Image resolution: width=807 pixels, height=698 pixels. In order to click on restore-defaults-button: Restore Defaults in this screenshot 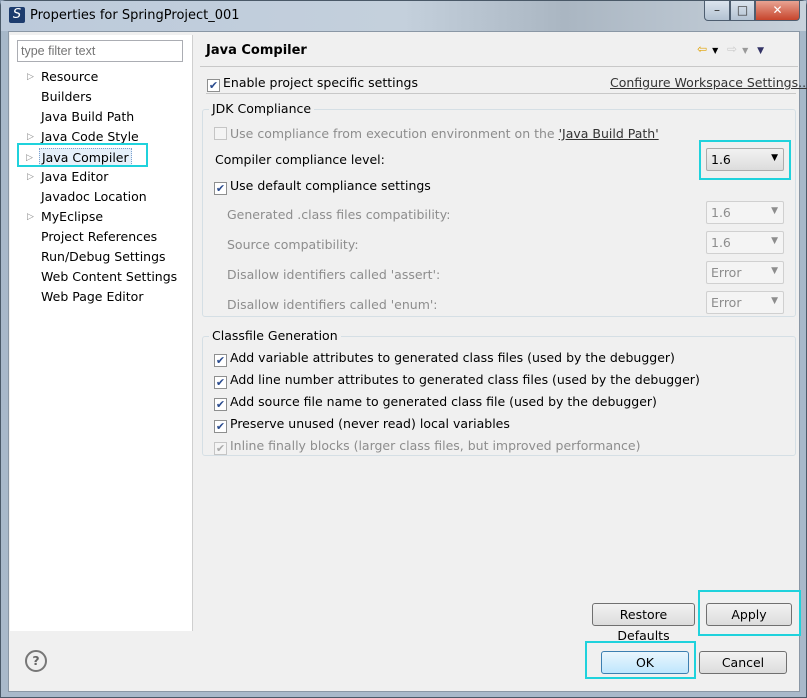, I will do `click(643, 623)`.